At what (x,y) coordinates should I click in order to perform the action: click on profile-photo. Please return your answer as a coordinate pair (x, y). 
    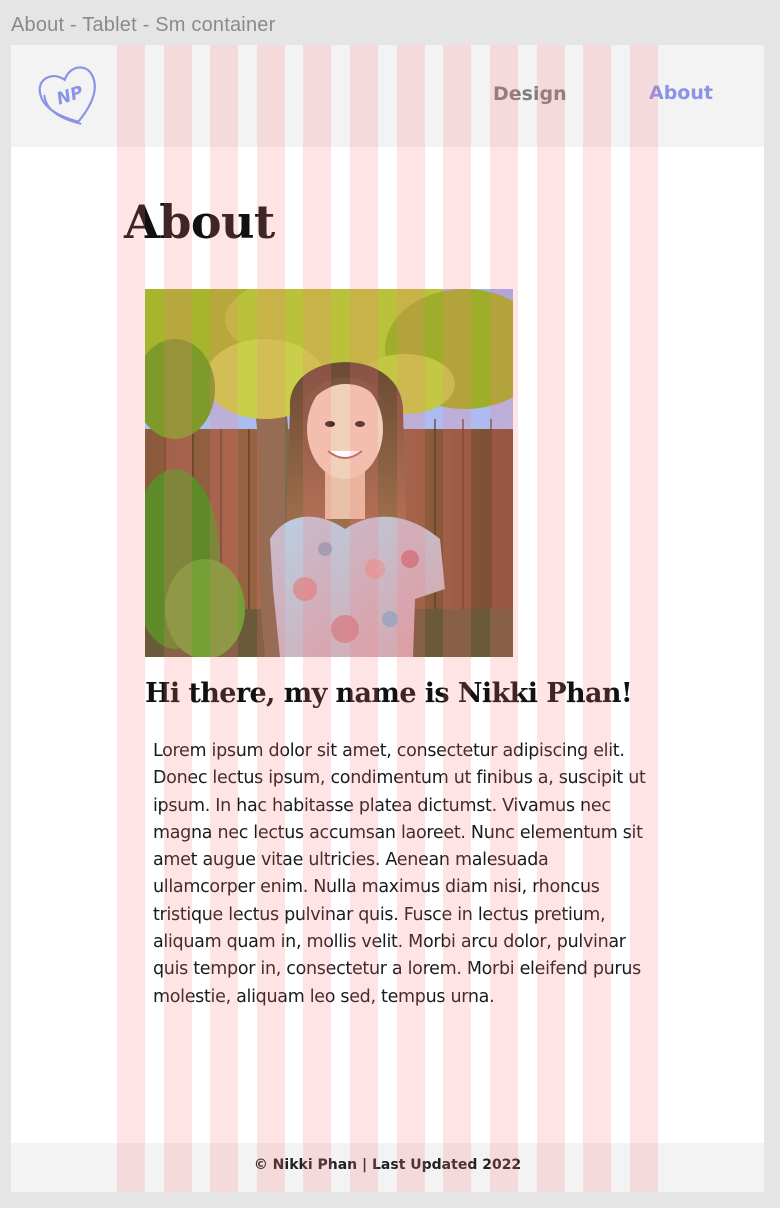
    Looking at the image, I should click on (329, 473).